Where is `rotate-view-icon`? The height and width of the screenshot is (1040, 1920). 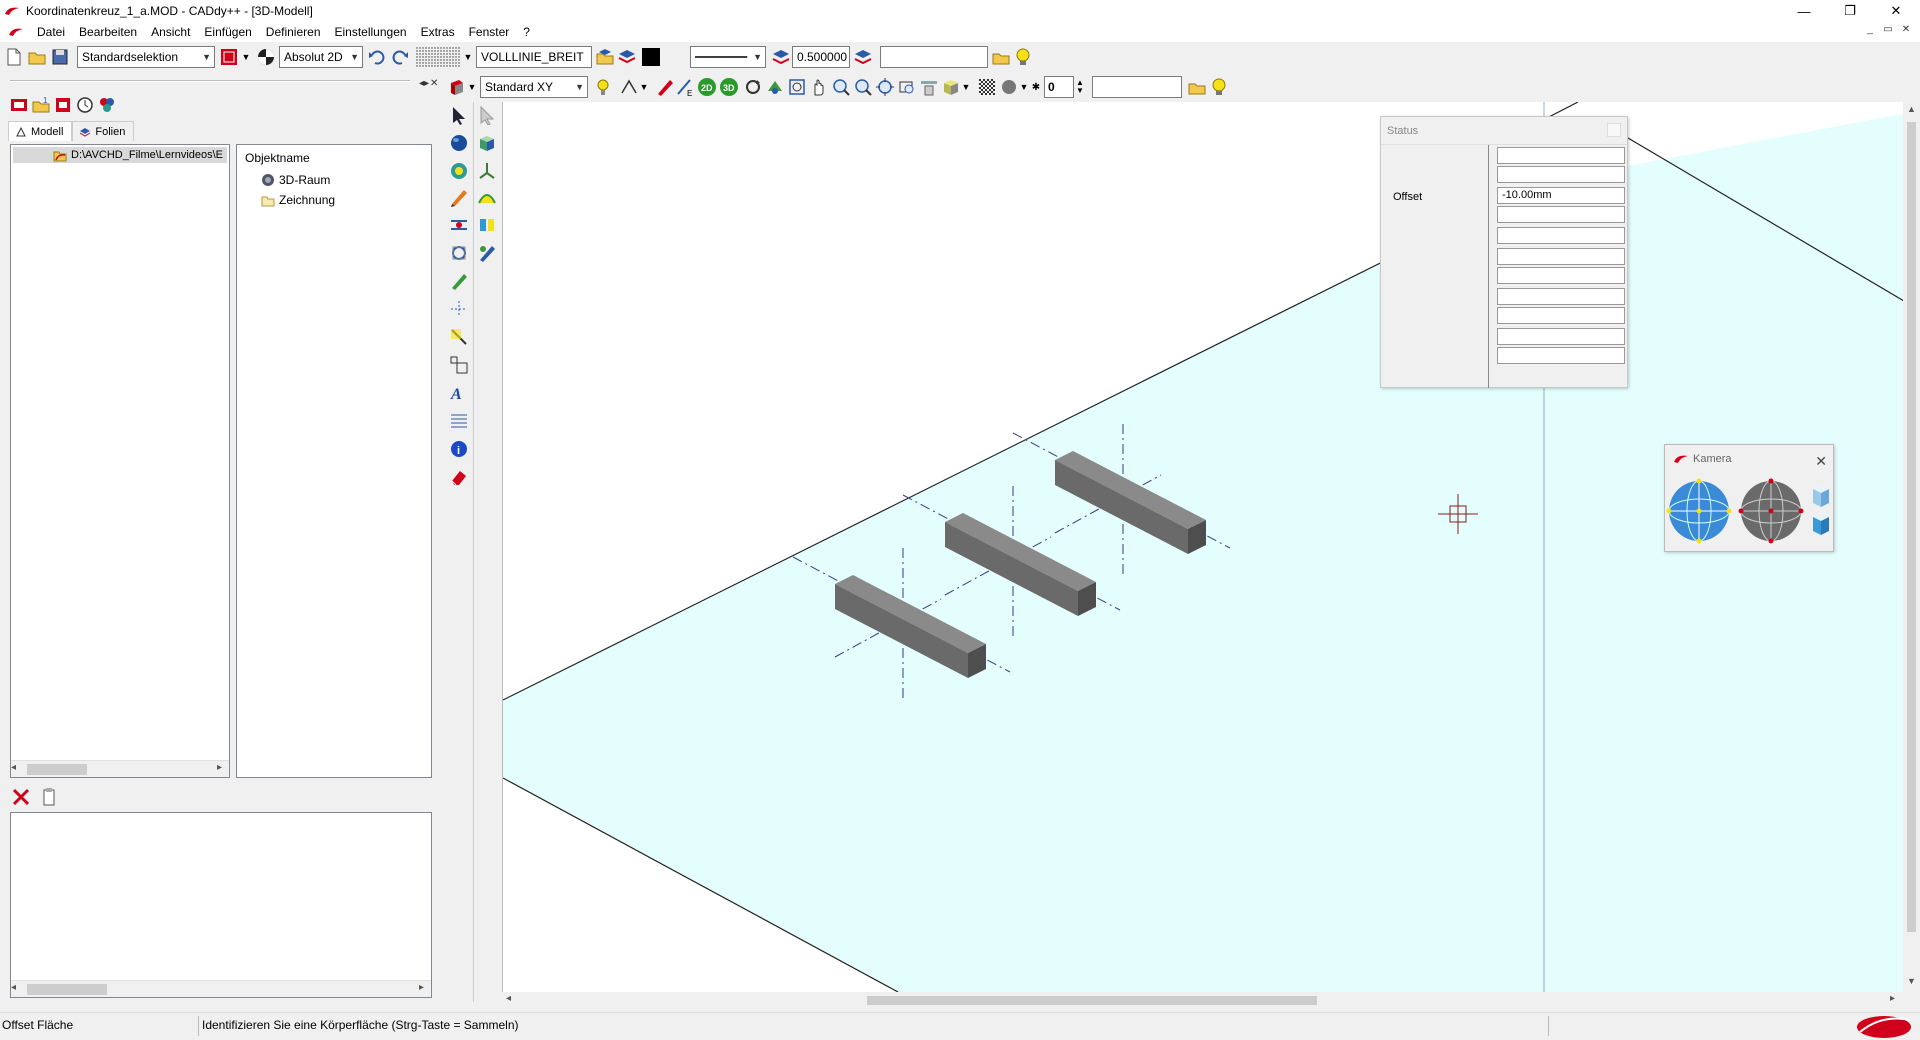 rotate-view-icon is located at coordinates (753, 87).